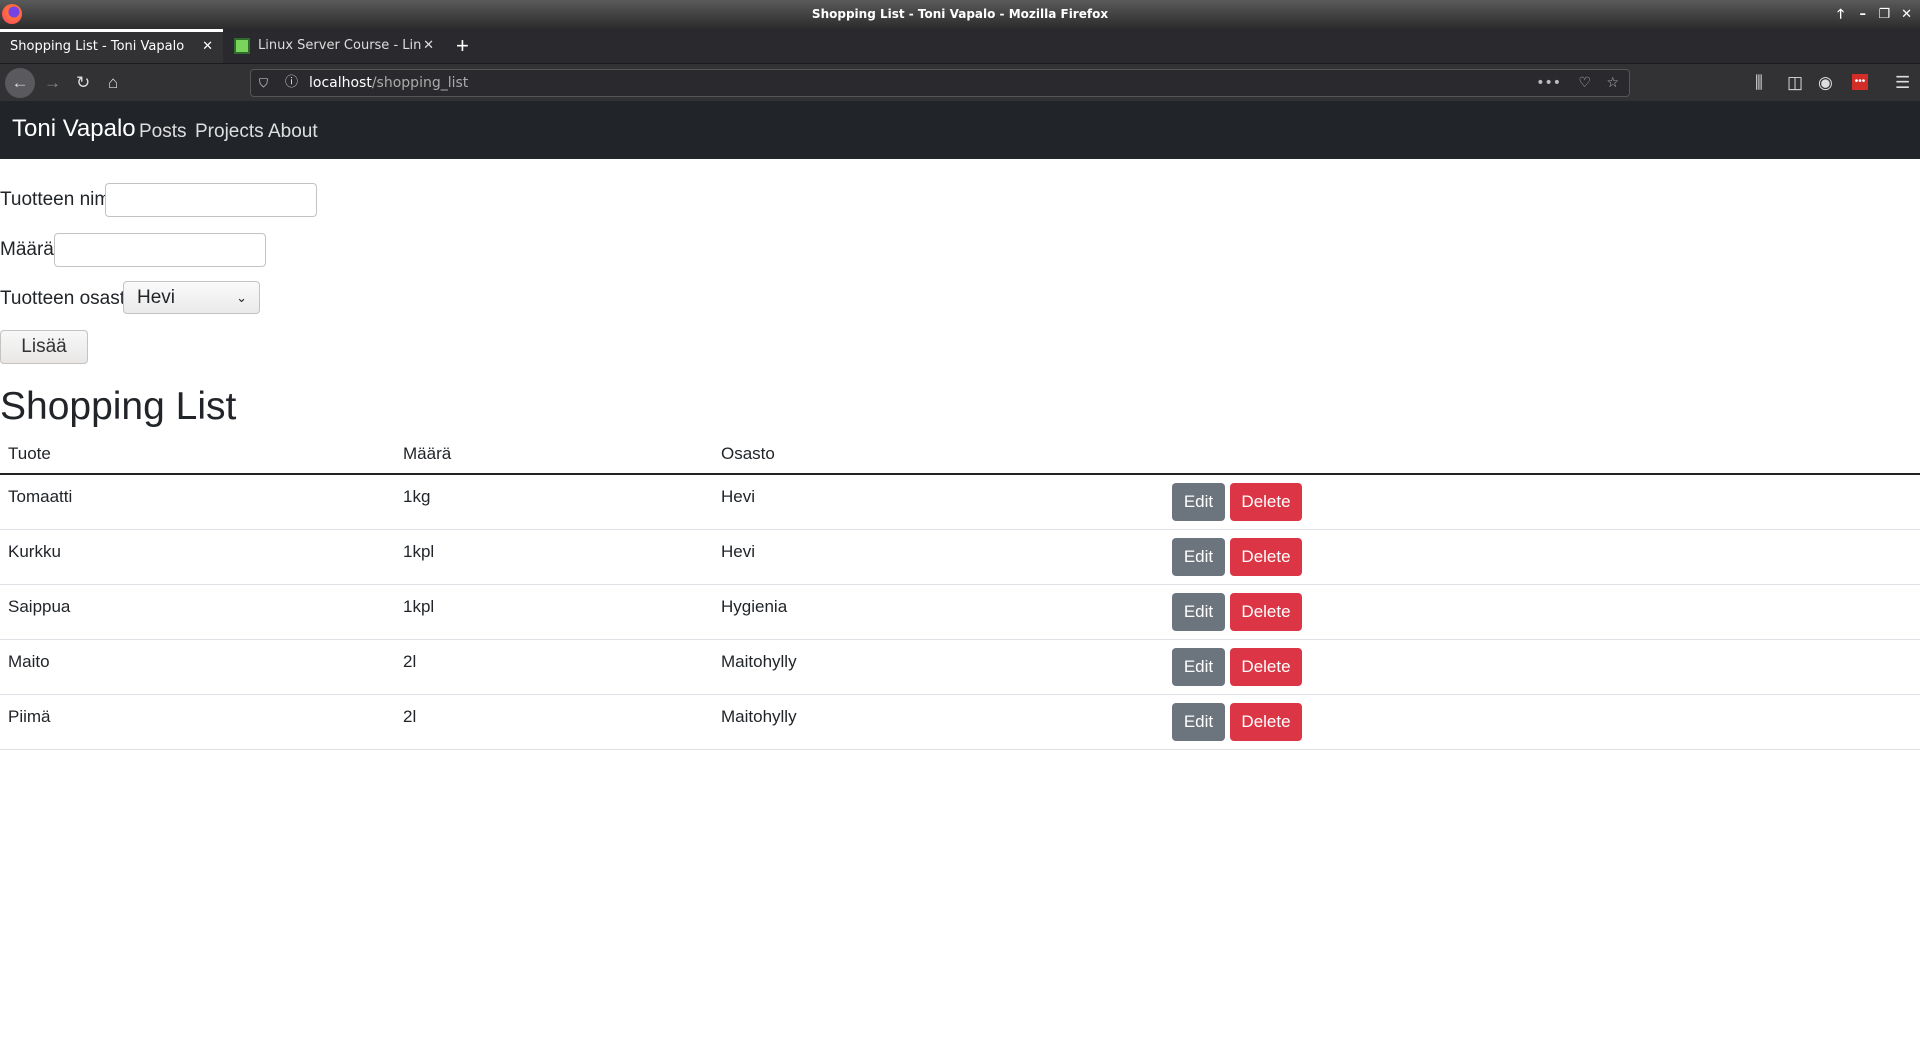 This screenshot has height=1049, width=1920. What do you see at coordinates (30, 249) in the screenshot?
I see `amount-label: Määrä:` at bounding box center [30, 249].